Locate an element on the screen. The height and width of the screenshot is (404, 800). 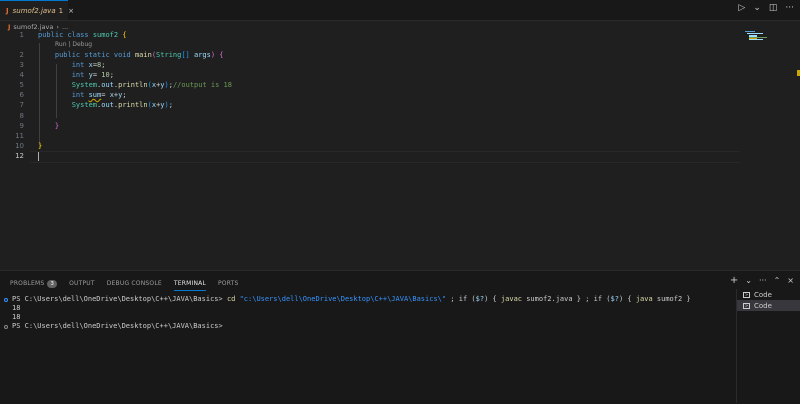
problem-count-badge: 1 is located at coordinates (61, 10).